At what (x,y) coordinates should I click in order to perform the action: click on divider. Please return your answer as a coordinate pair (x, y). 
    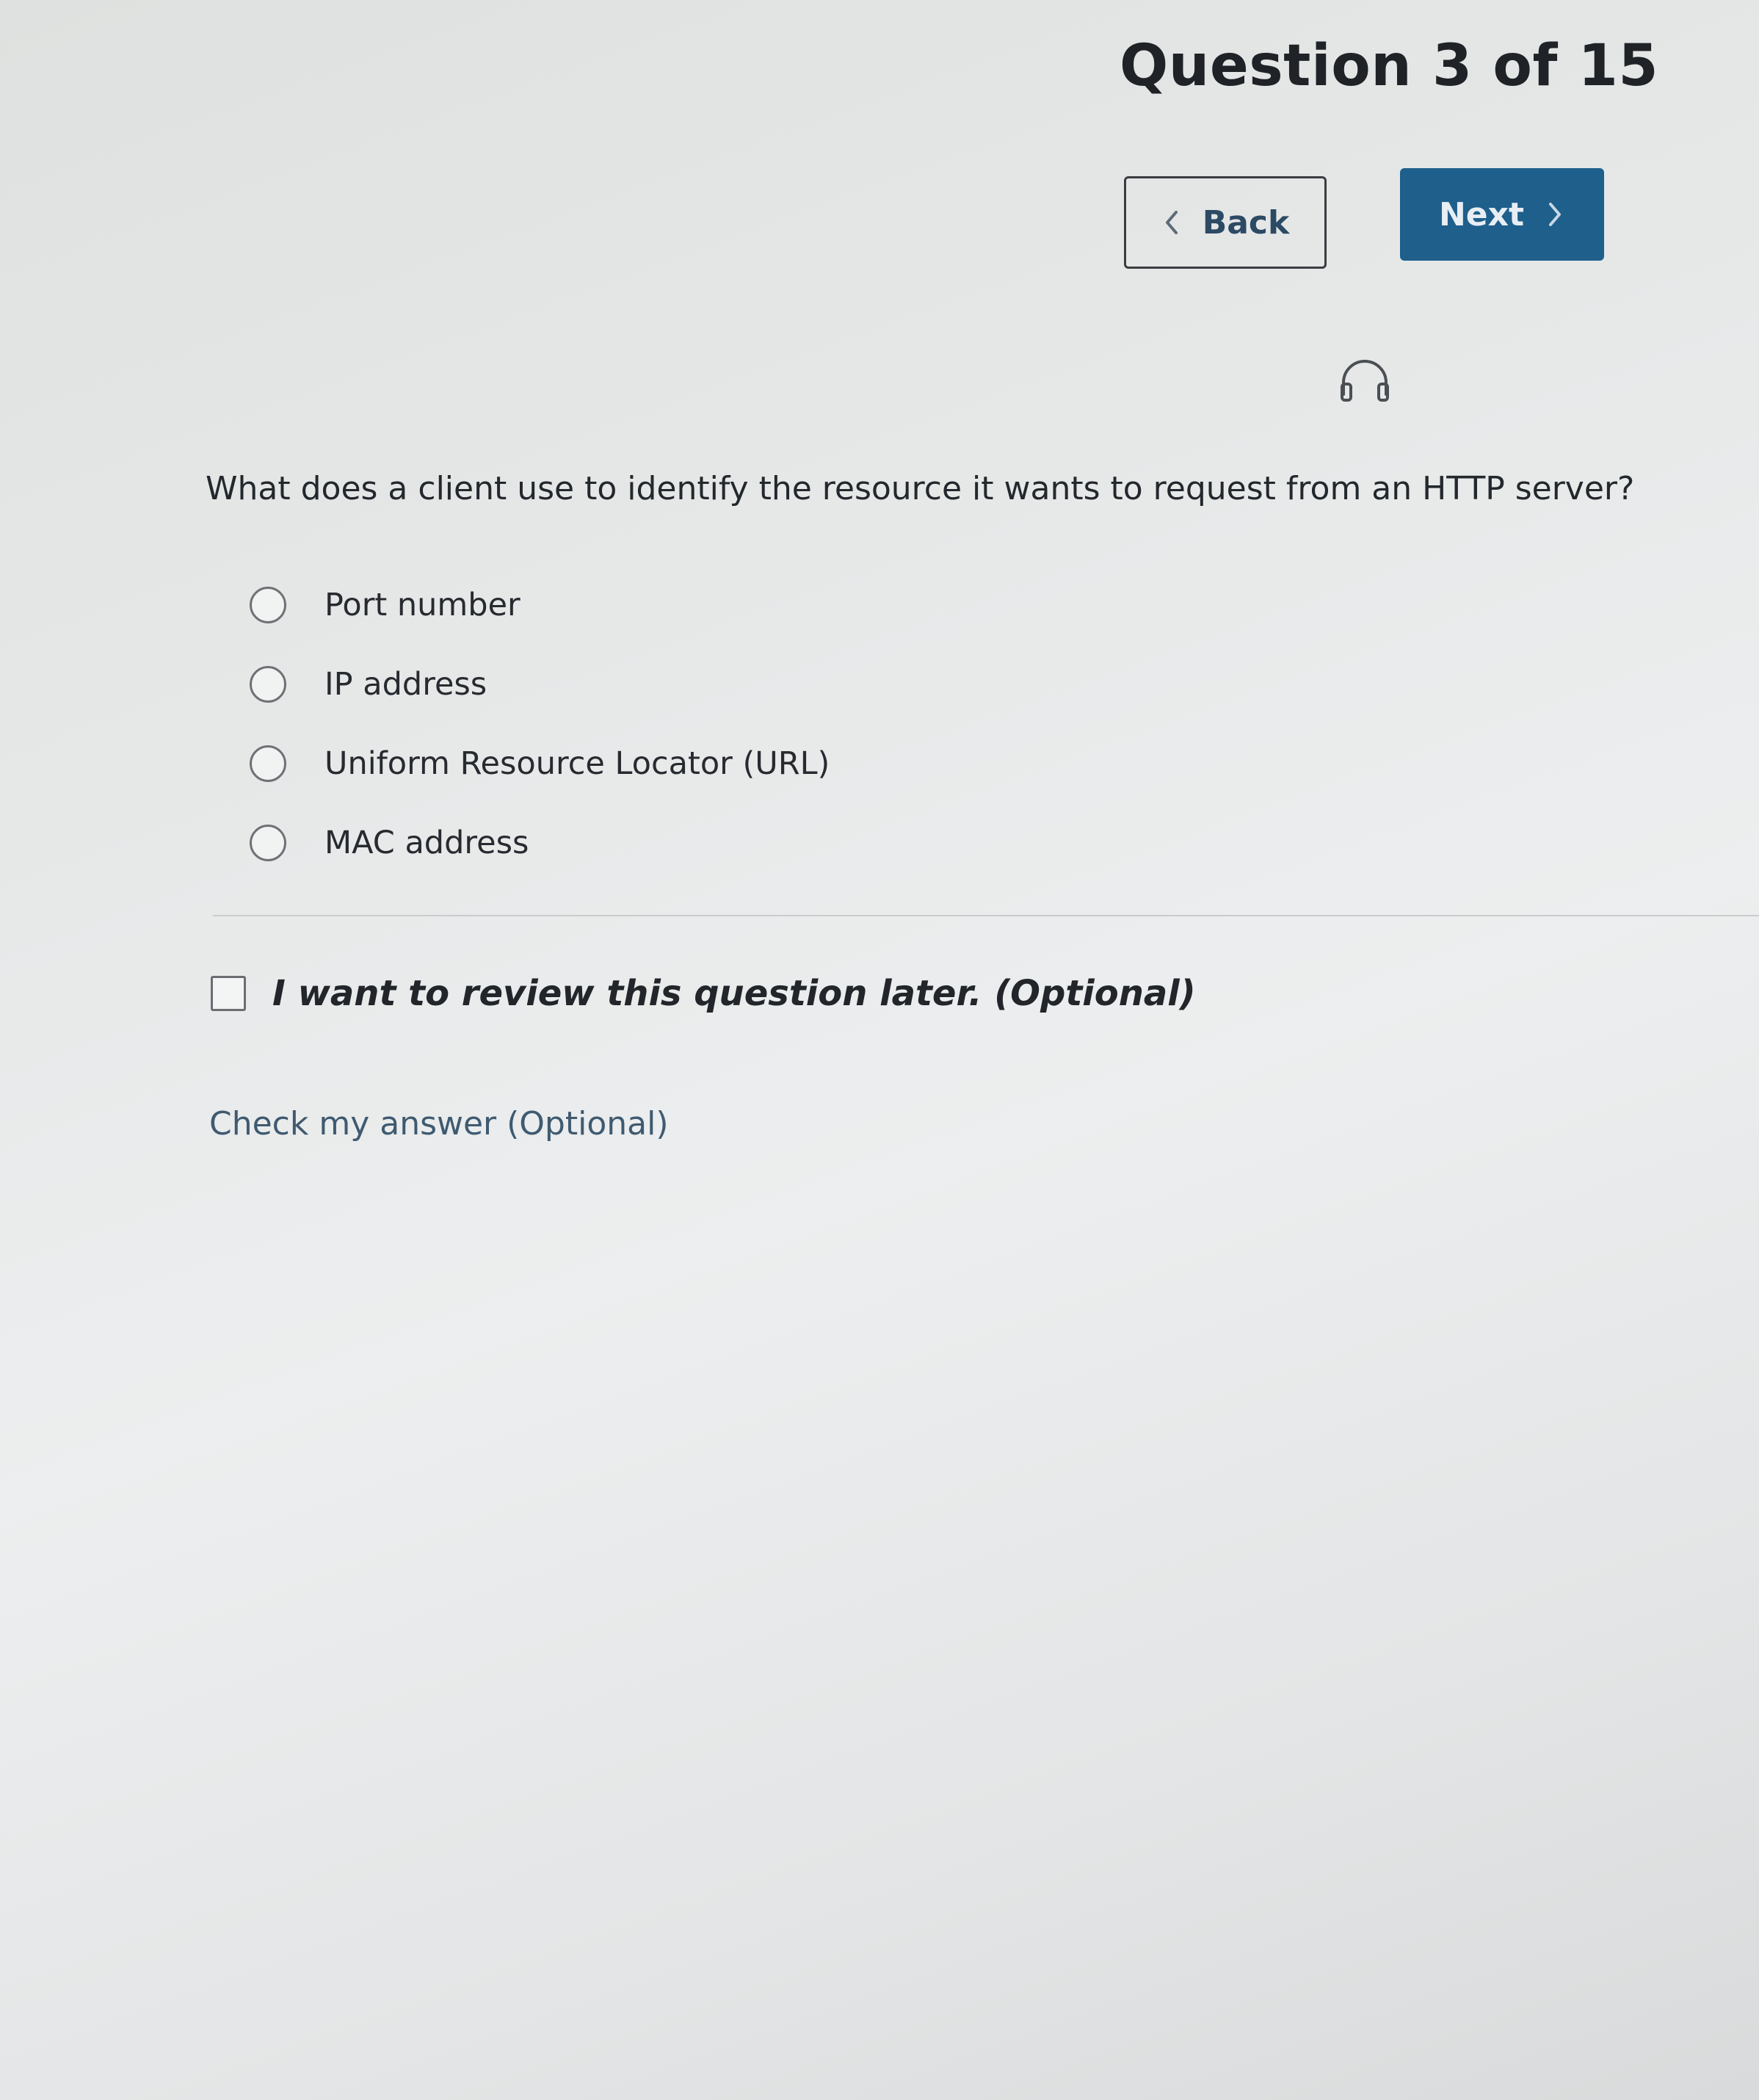
    Looking at the image, I should click on (986, 915).